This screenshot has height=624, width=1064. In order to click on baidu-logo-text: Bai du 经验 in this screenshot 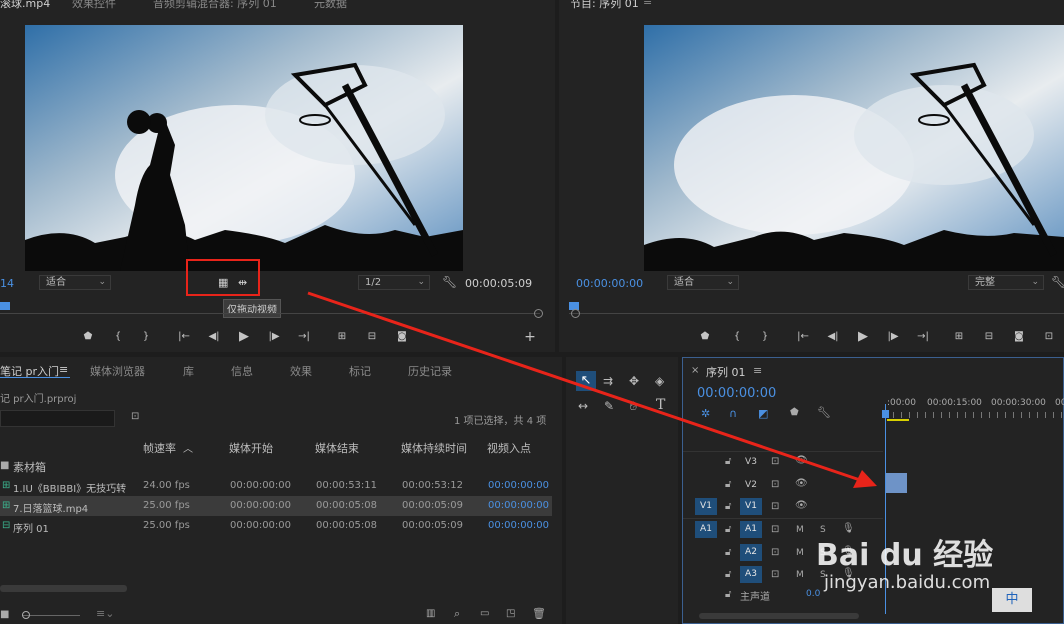, I will do `click(905, 555)`.